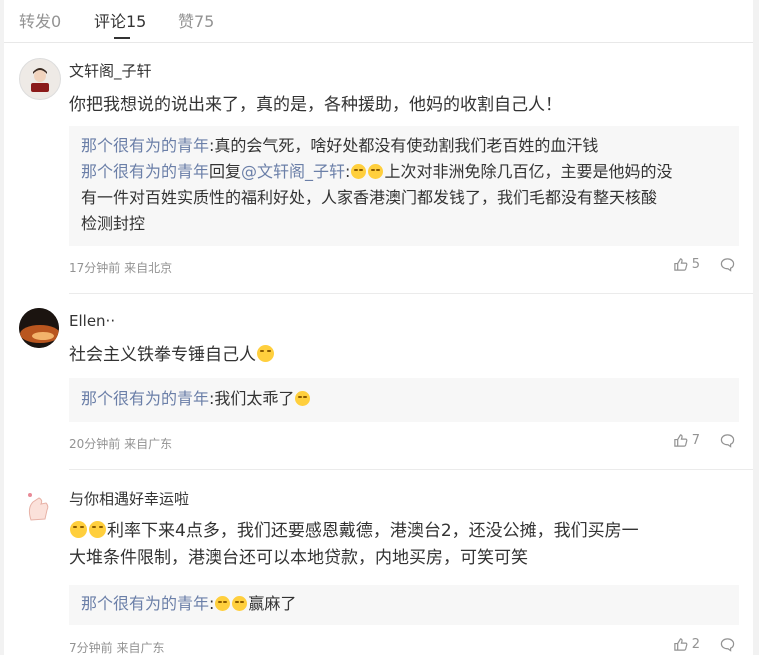 Image resolution: width=759 pixels, height=655 pixels. Describe the element at coordinates (121, 268) in the screenshot. I see `comment-meta: 17分钟前 来自北京` at that location.